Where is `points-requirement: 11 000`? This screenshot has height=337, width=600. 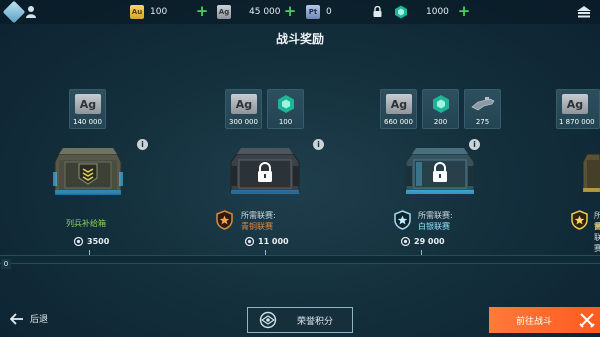 points-requirement: 11 000 is located at coordinates (267, 241).